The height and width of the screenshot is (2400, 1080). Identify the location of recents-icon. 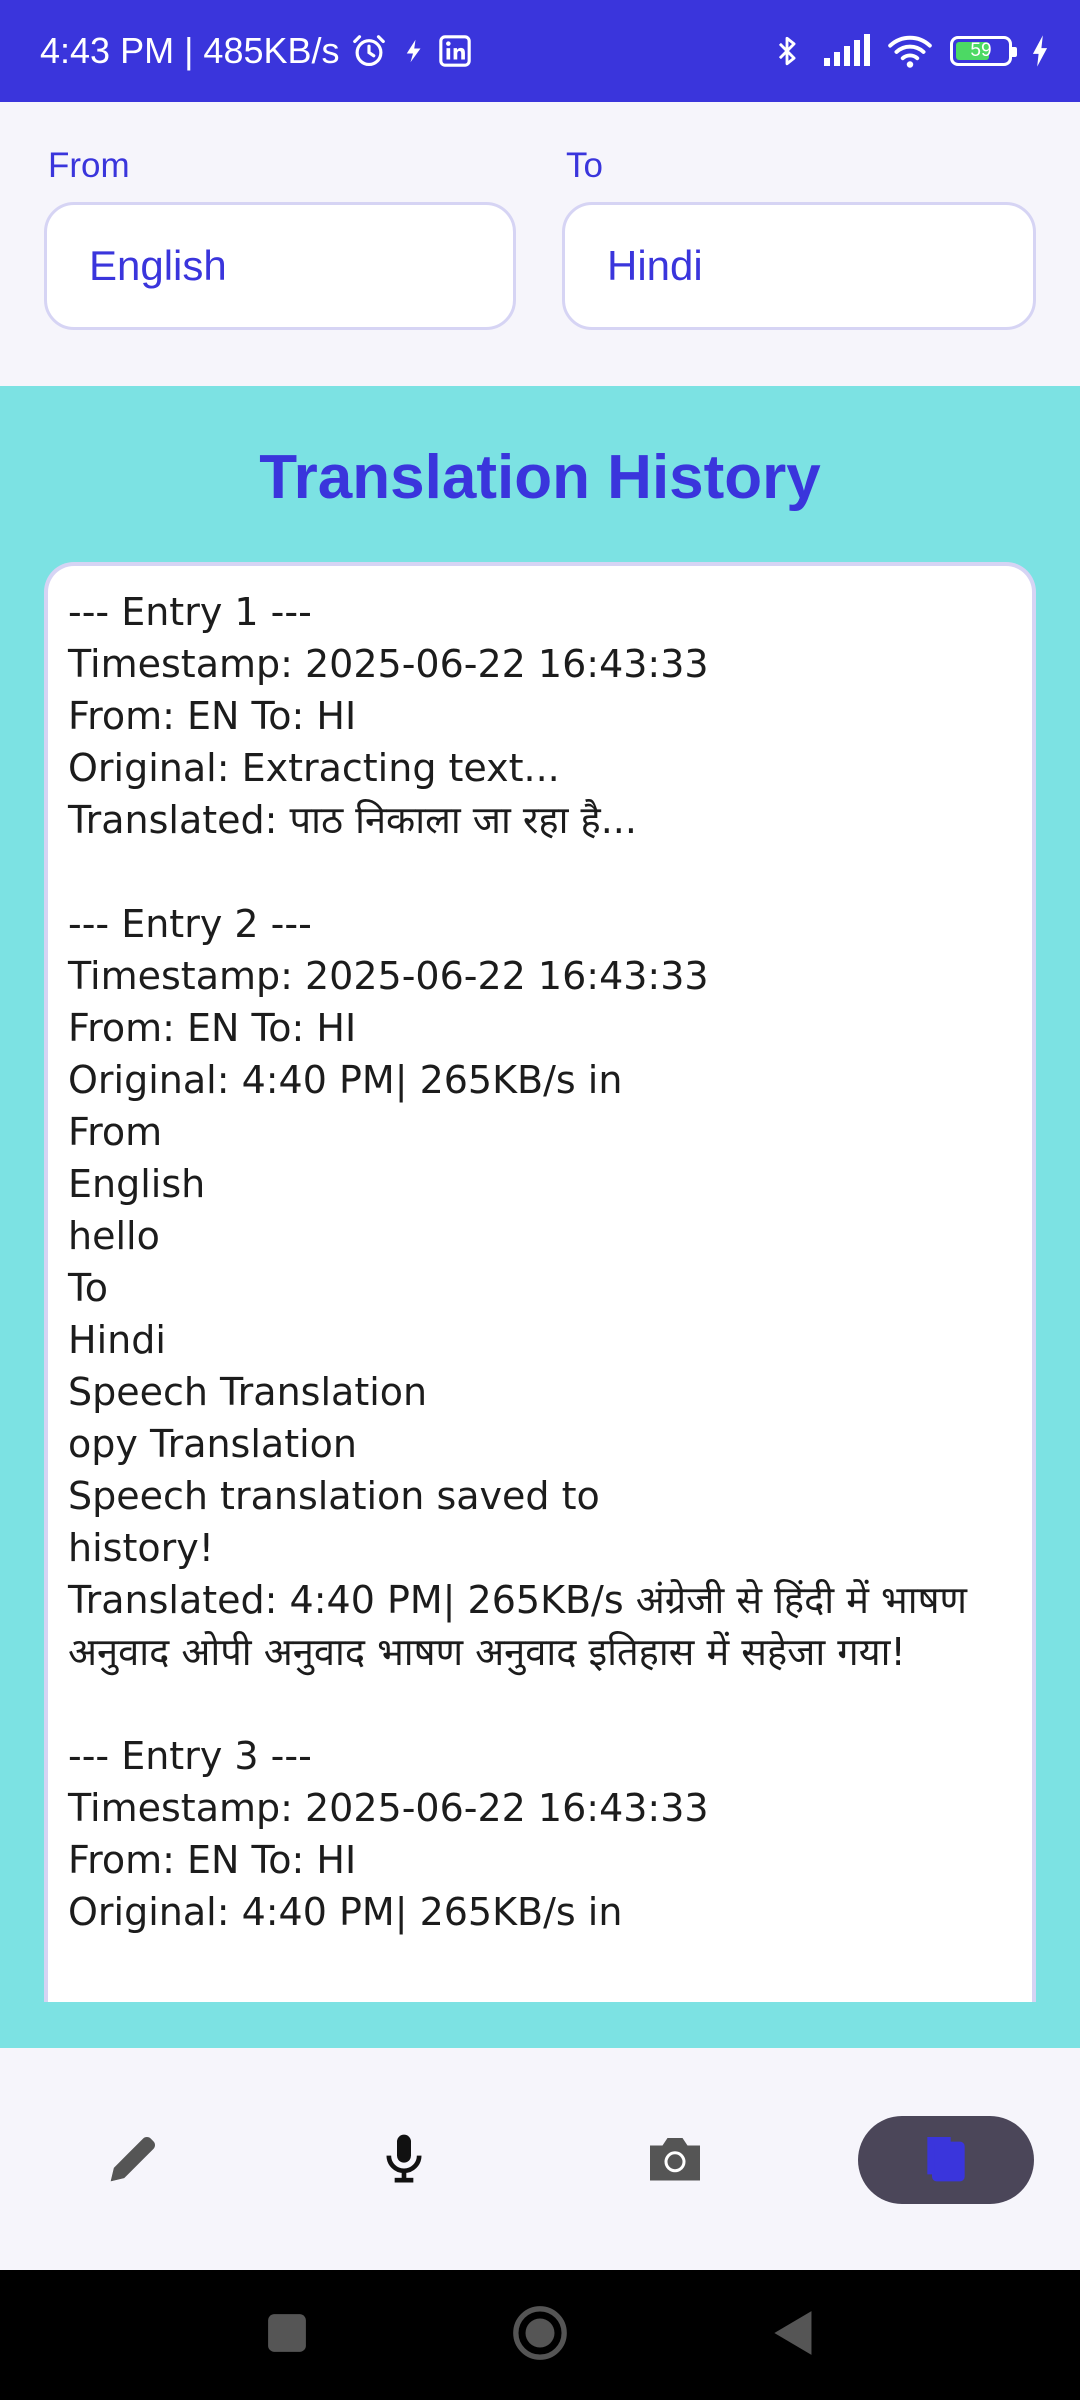
(287, 2335).